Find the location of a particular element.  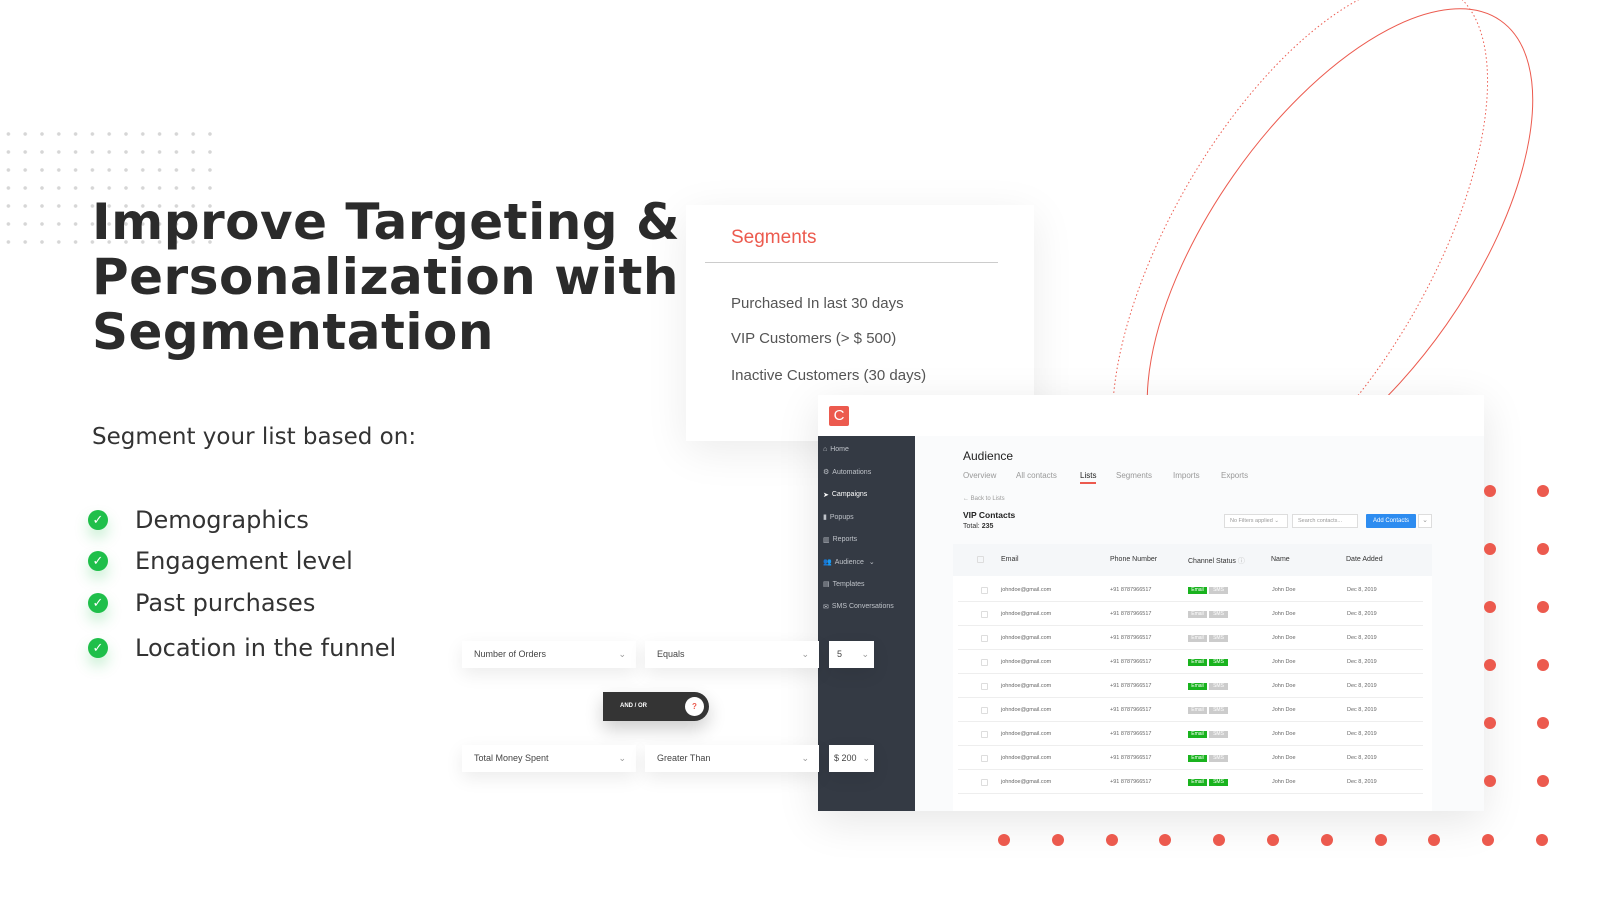

back-to-lists-link: ← Back to Lists is located at coordinates (984, 499).